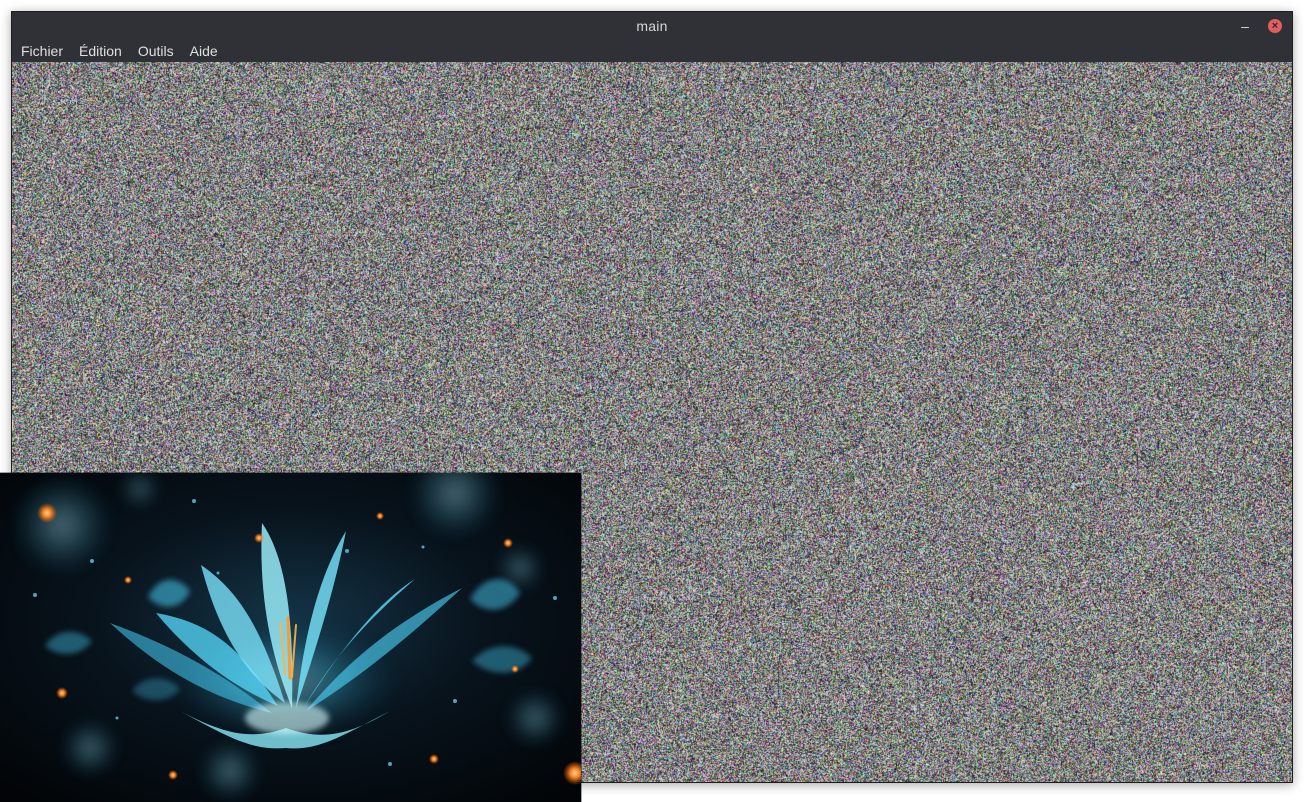 The height and width of the screenshot is (802, 1310). Describe the element at coordinates (1245, 26) in the screenshot. I see `minimize-button: ‒` at that location.